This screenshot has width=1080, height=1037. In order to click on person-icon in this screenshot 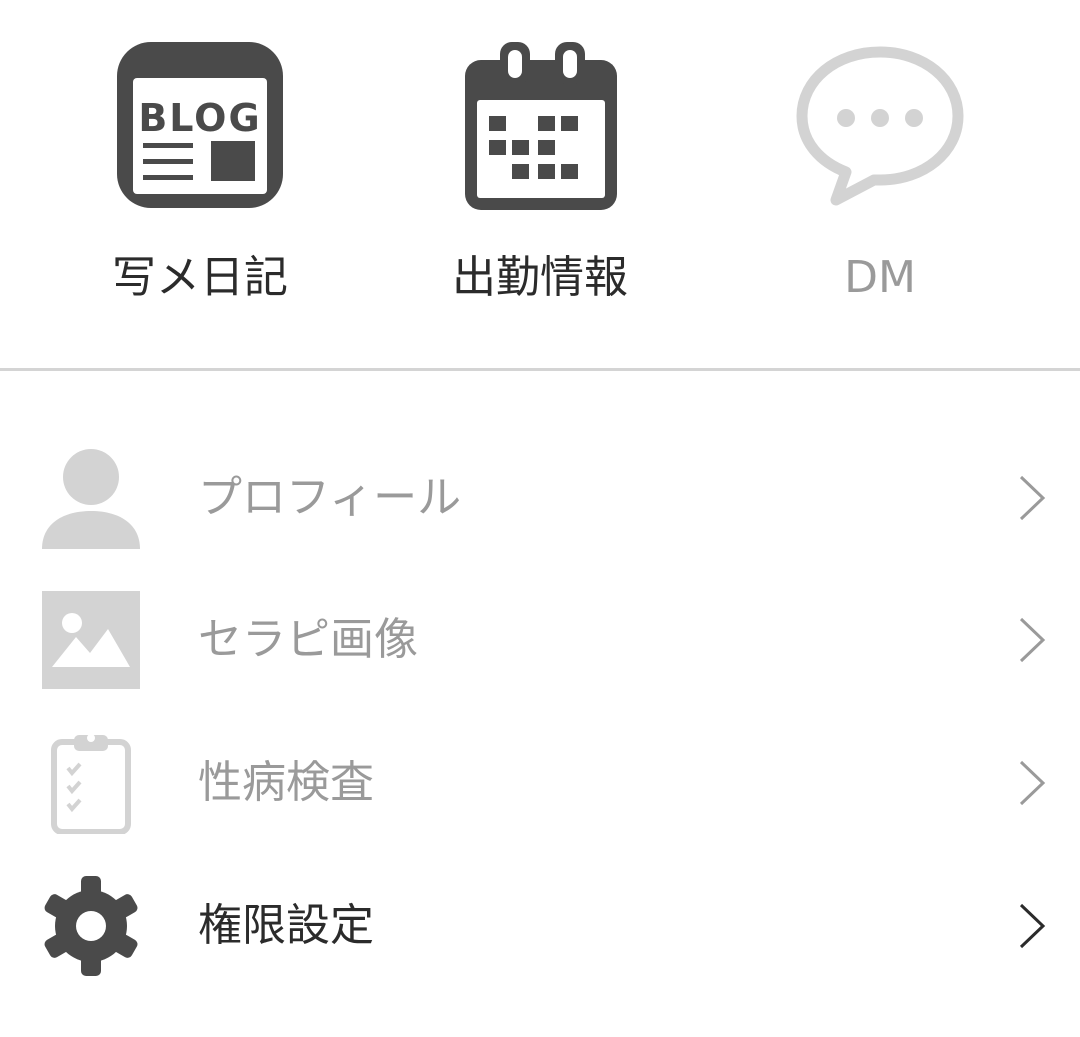, I will do `click(91, 499)`.